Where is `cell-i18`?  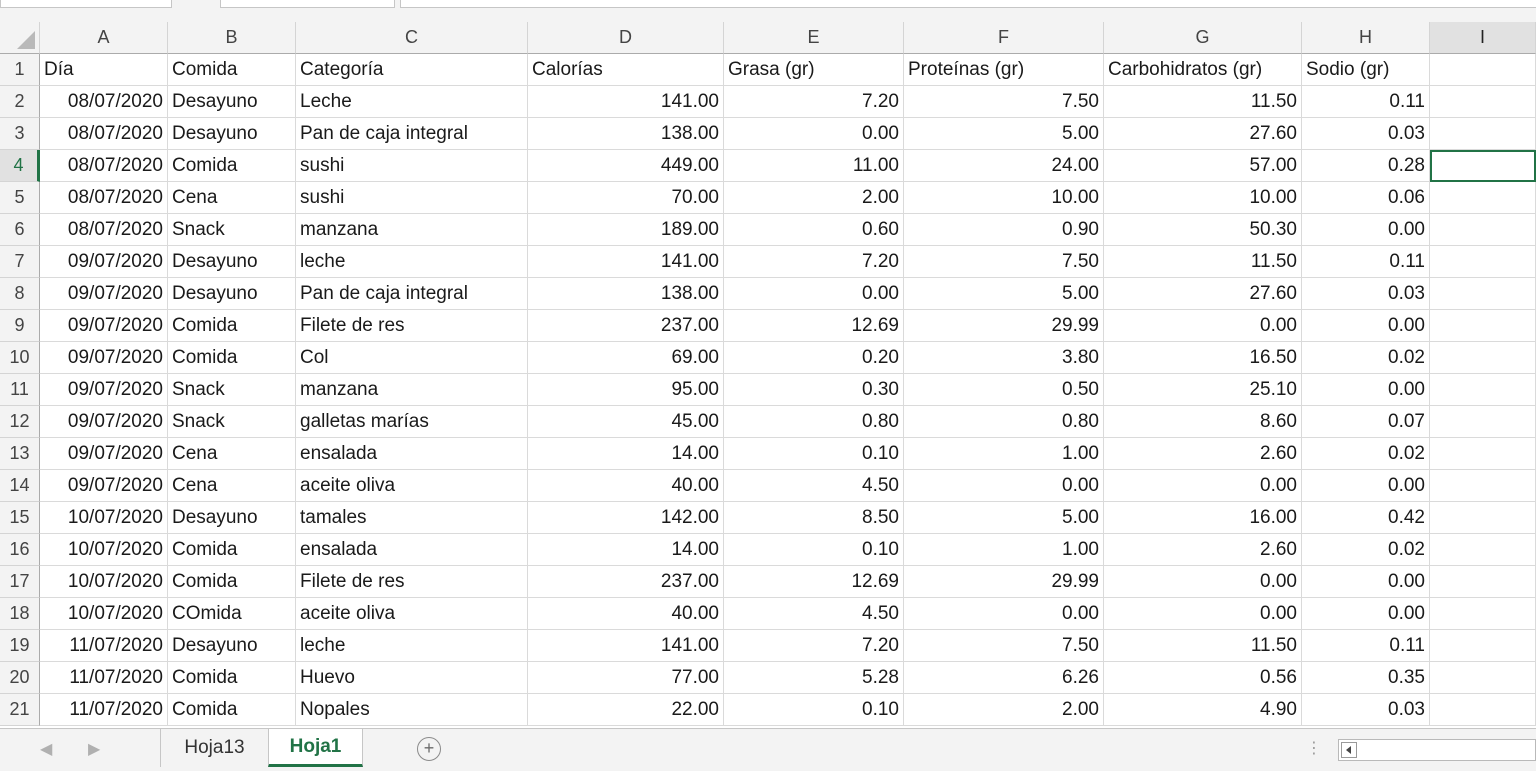 cell-i18 is located at coordinates (1483, 614).